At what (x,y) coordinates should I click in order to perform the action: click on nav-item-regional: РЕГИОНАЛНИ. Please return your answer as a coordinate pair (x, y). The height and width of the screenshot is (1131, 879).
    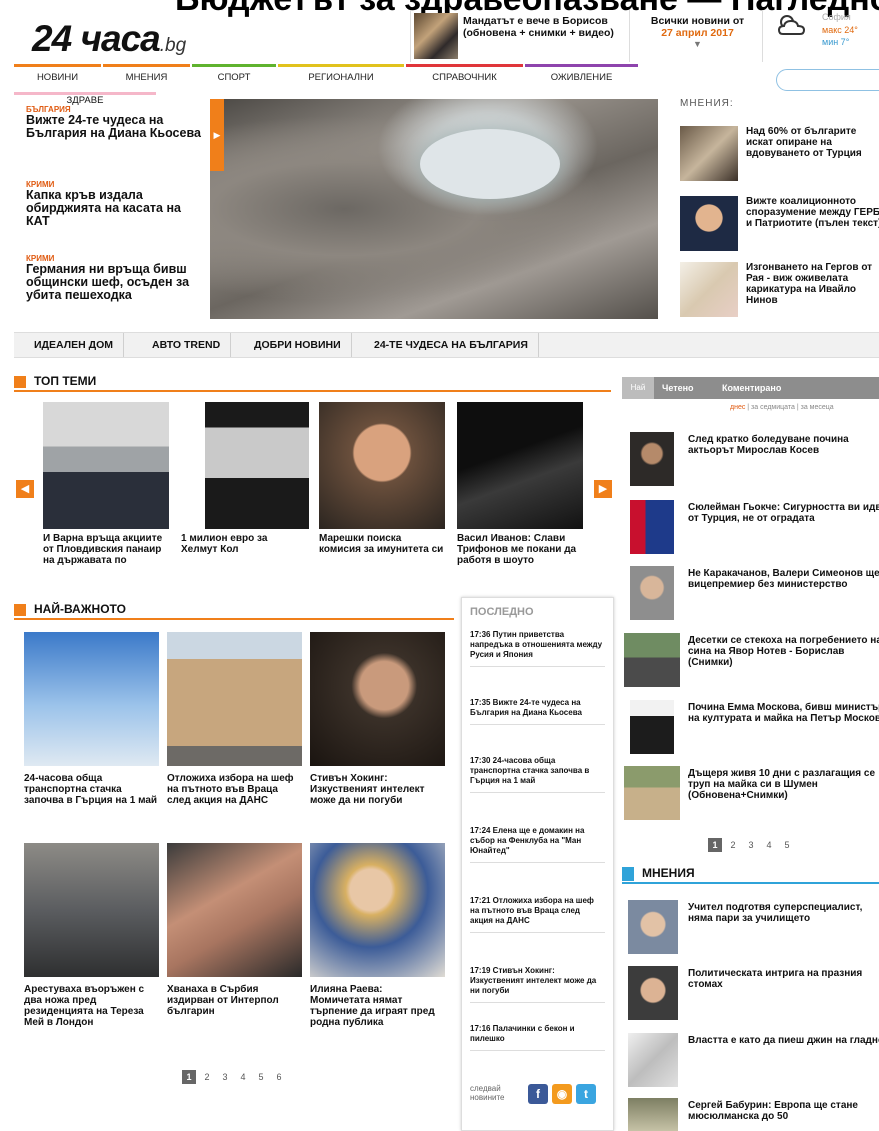
    Looking at the image, I should click on (341, 76).